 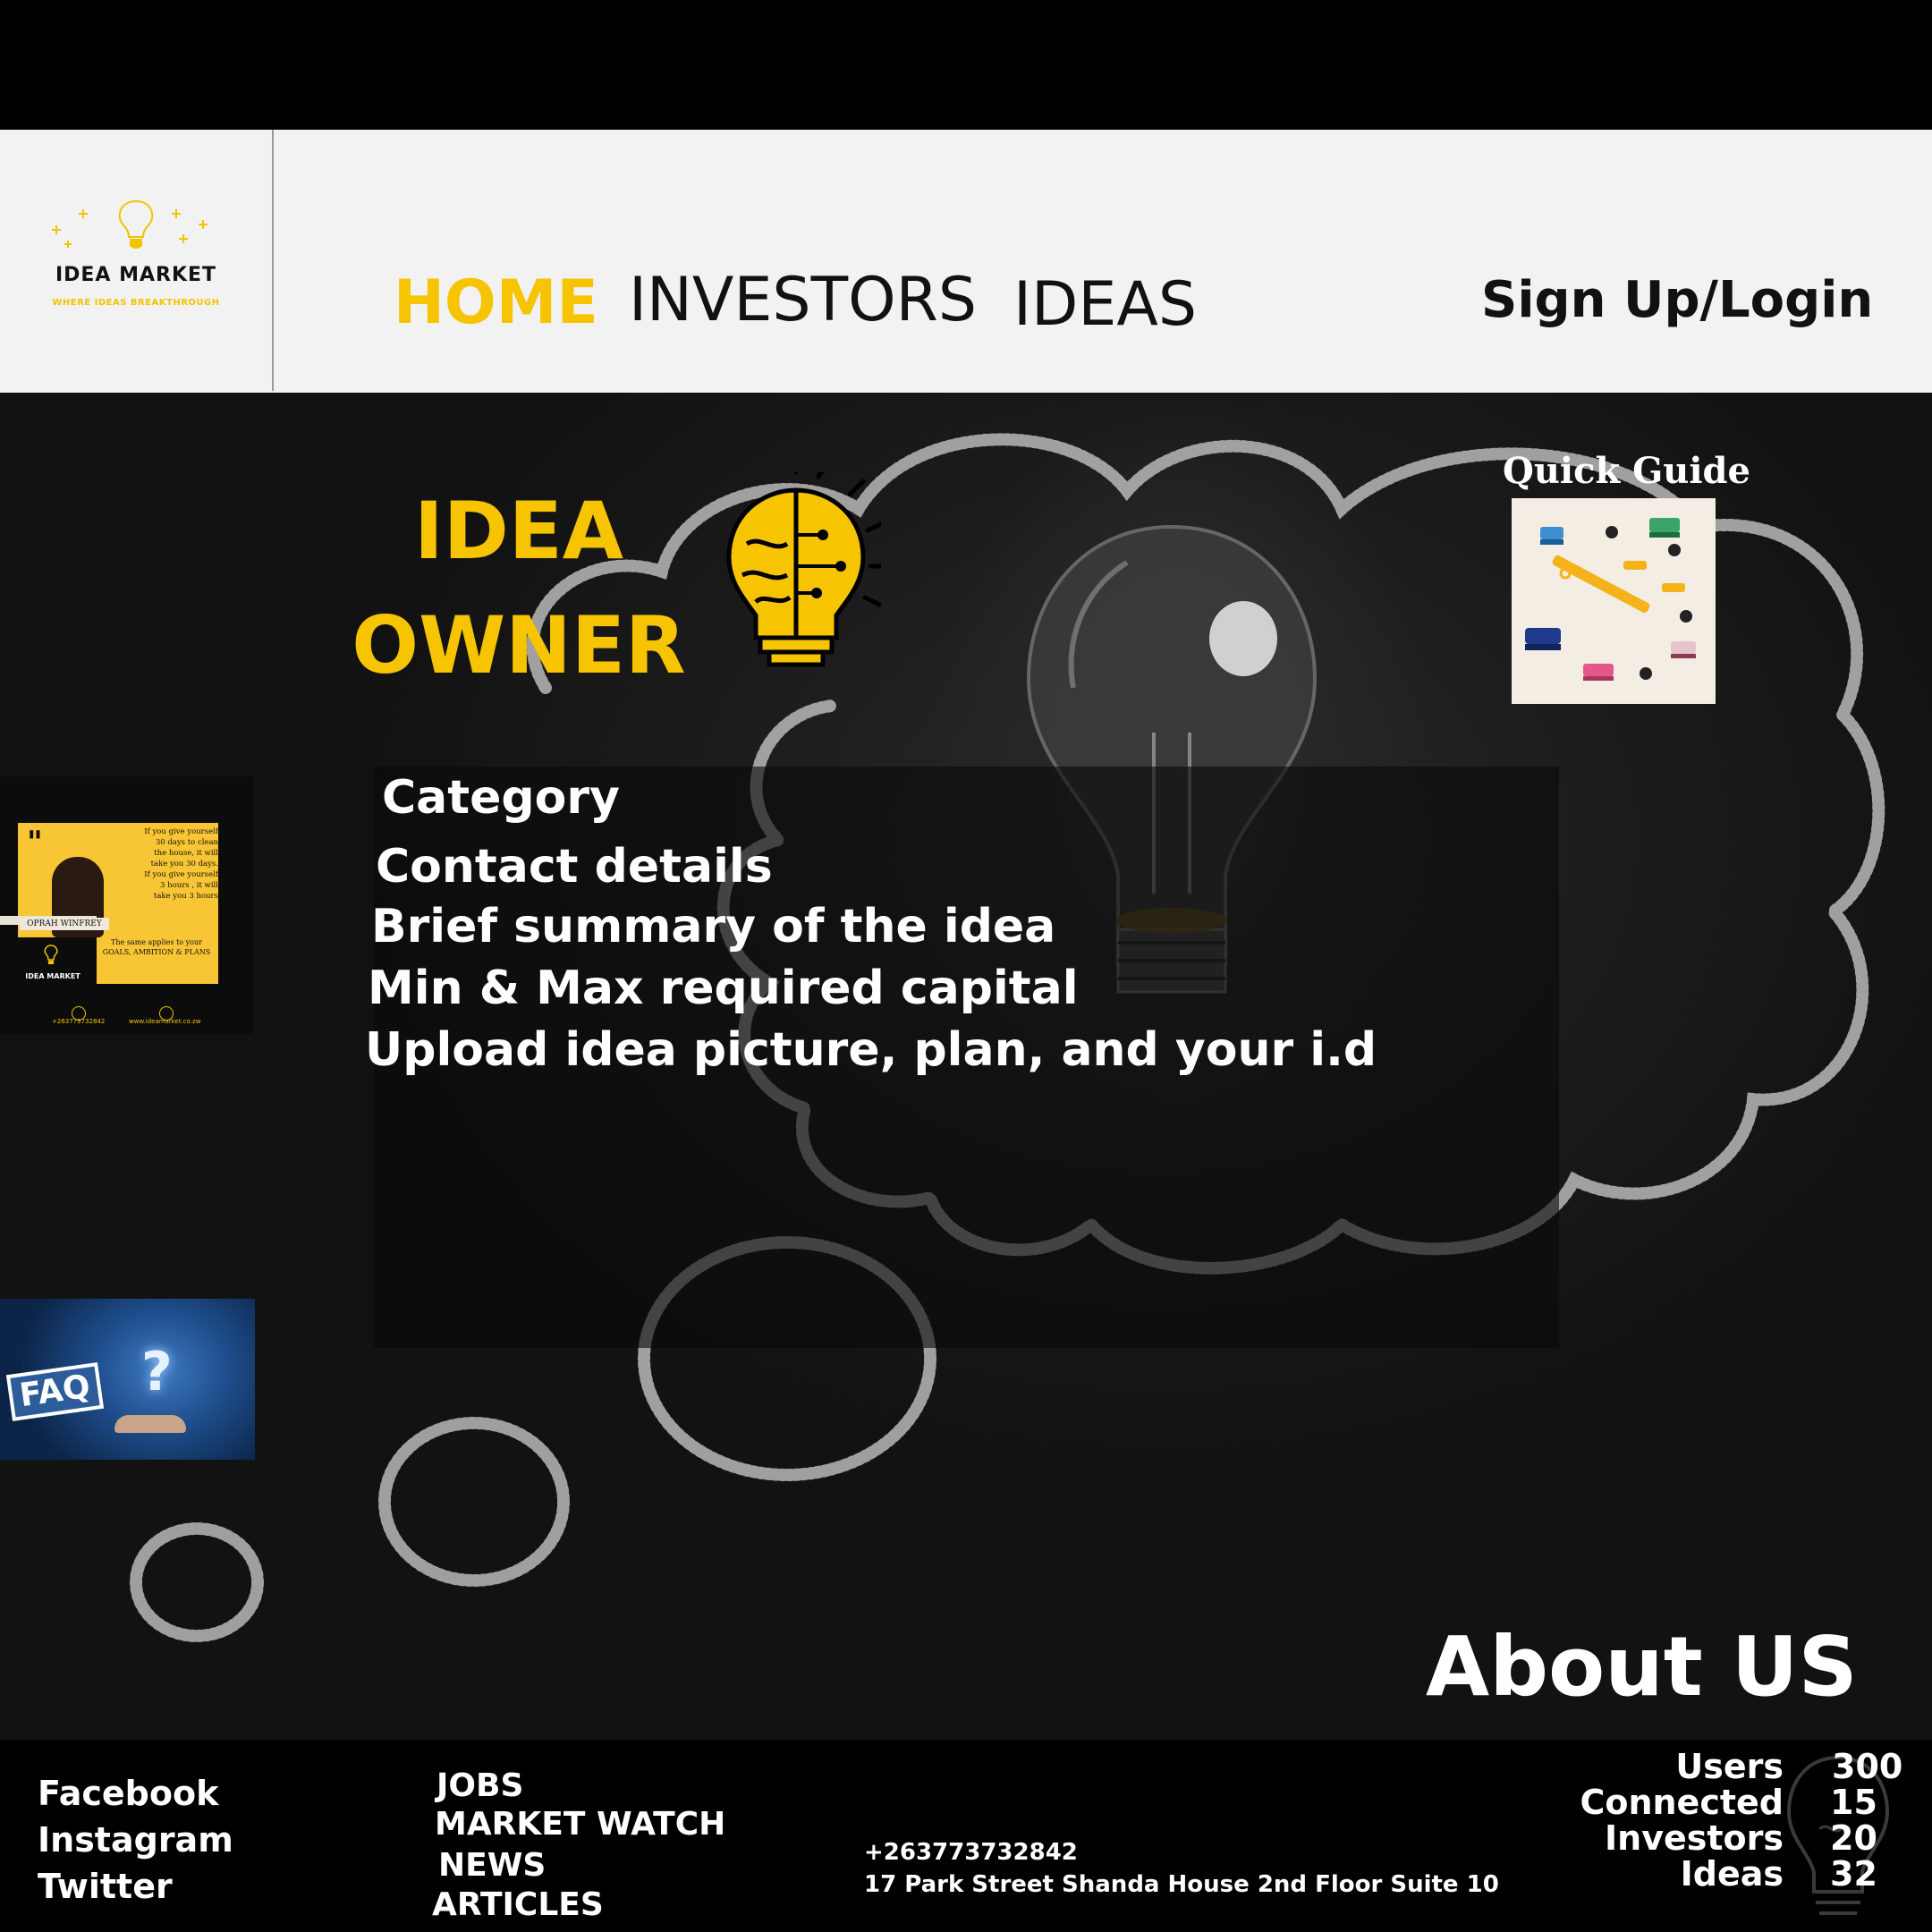 I want to click on info-item-upload: Upload idea picture, plan, and your i.d, so click(x=871, y=1050).